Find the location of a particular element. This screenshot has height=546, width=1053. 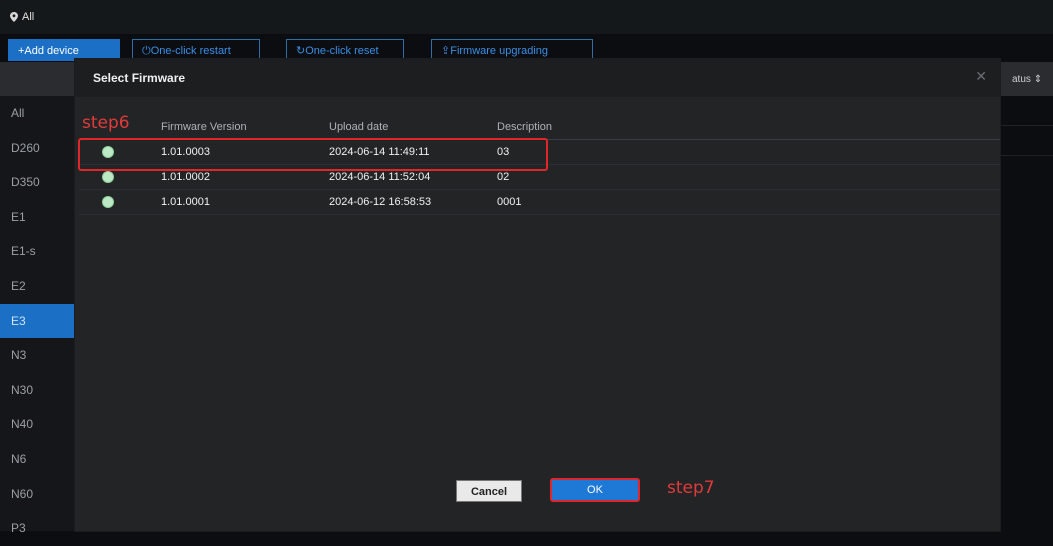

cancel-button: Cancel is located at coordinates (489, 491).